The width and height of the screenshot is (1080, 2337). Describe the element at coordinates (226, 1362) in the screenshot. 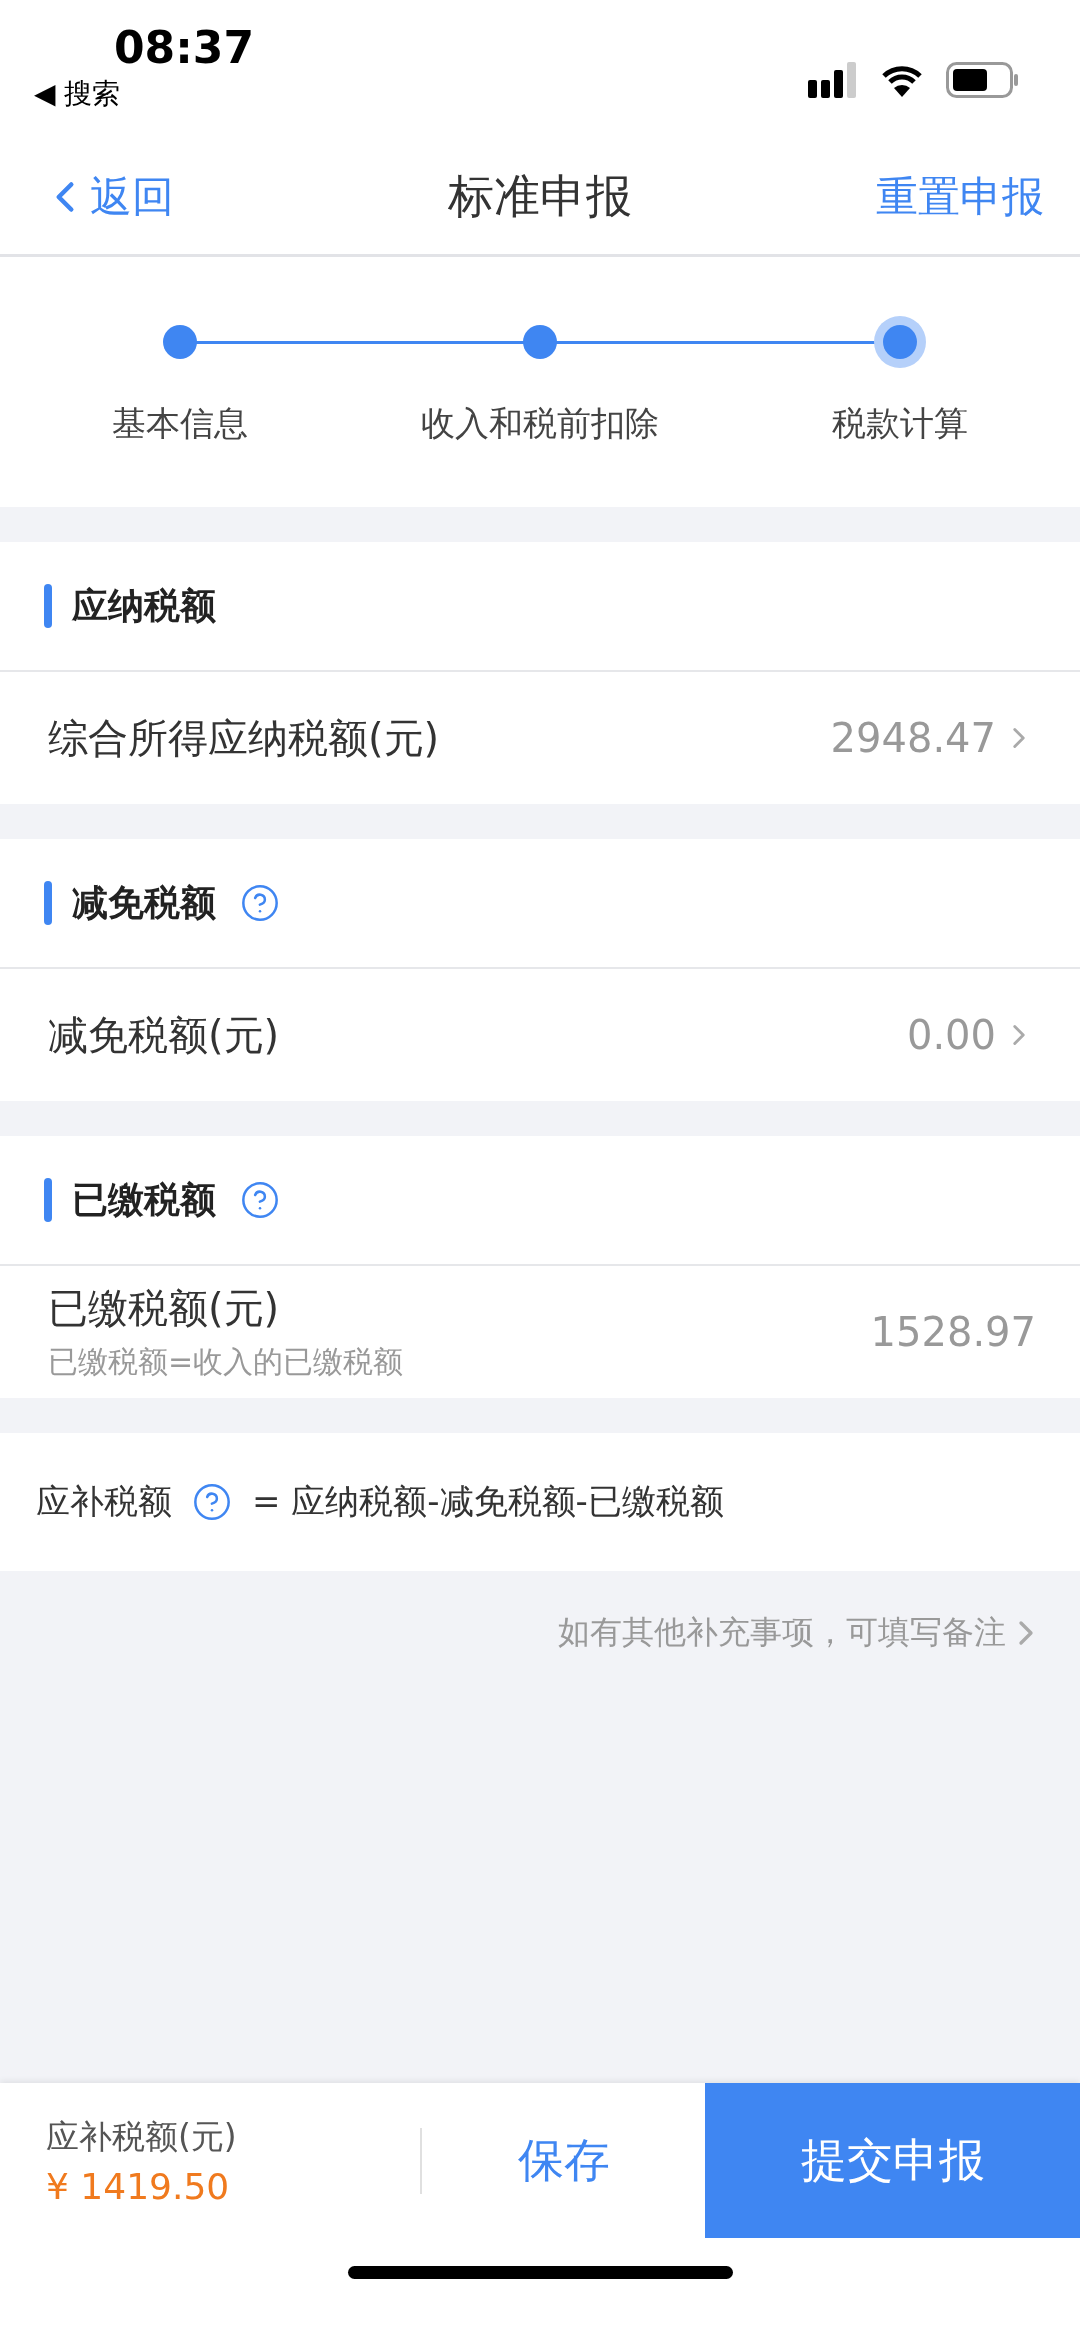

I see `row-hint: 已缴税额=收入的已缴税额` at that location.